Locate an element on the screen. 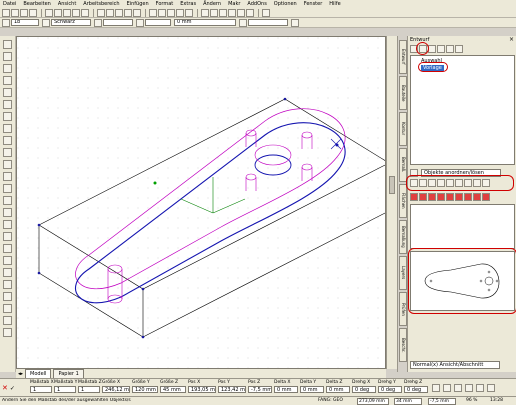 Image resolution: width=516 pixels, height=405 pixels. hatch-tool-icon is located at coordinates (7, 164).